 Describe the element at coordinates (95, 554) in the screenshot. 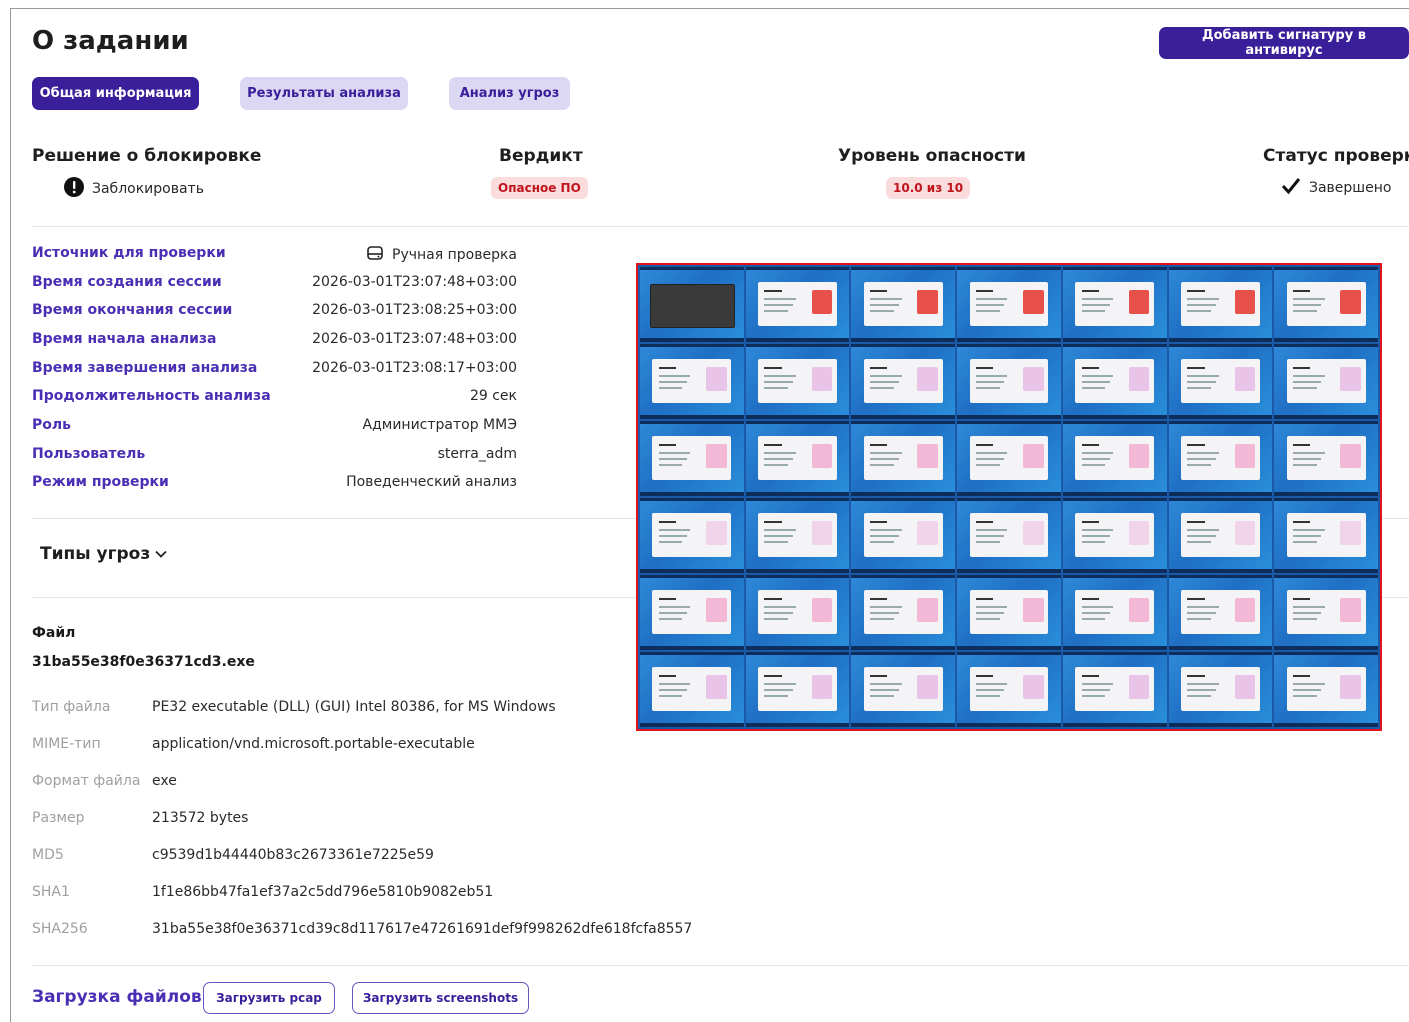

I see `threat-types-label: Типы угроз` at that location.